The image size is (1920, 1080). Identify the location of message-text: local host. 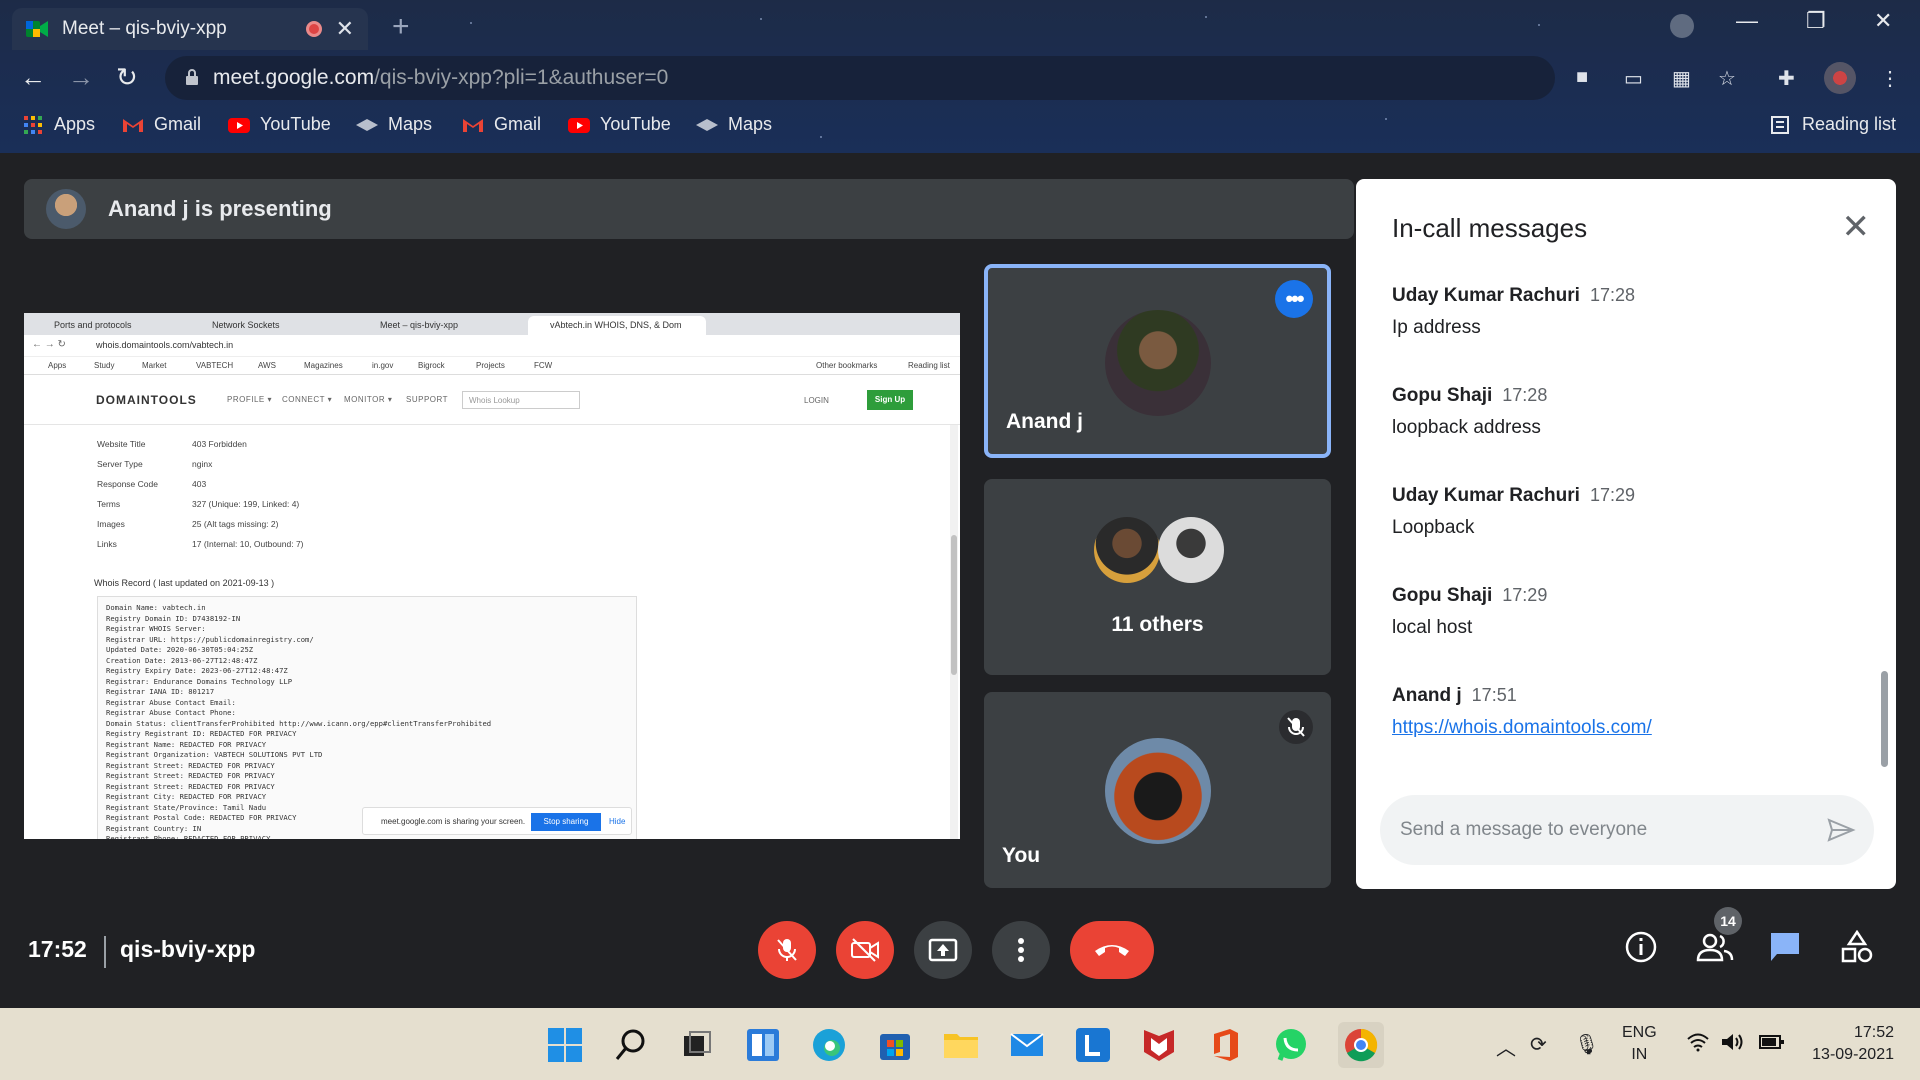
(1432, 627).